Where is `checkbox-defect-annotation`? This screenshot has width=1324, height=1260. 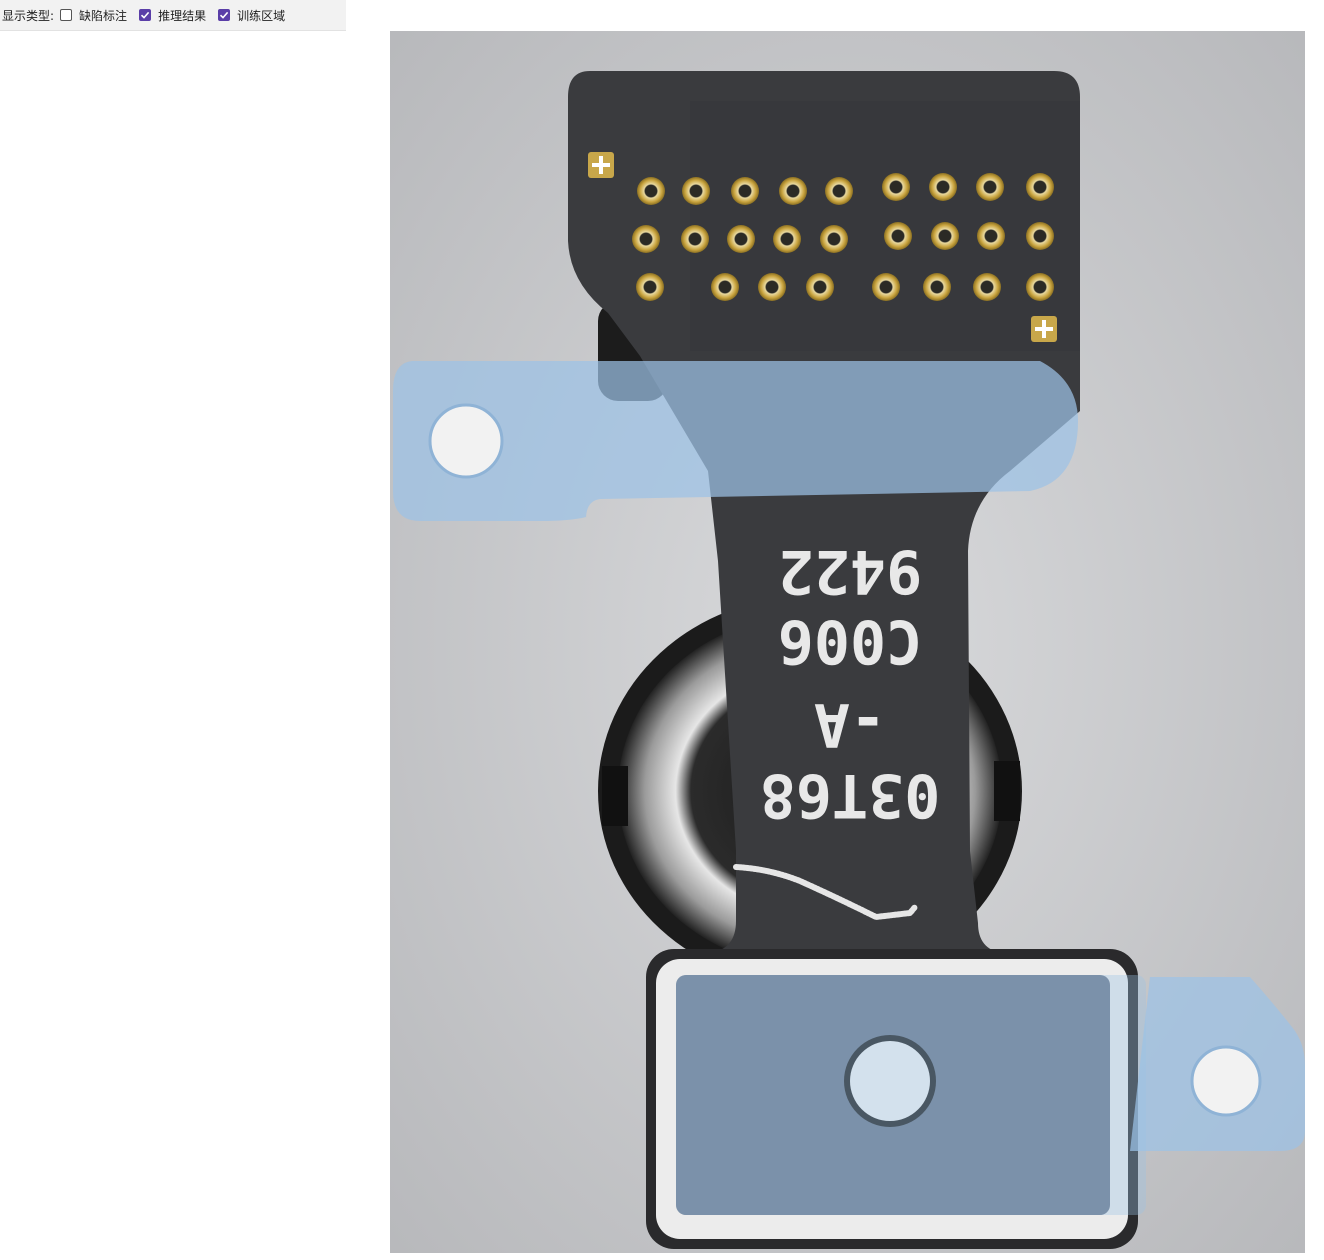
checkbox-defect-annotation is located at coordinates (66, 15).